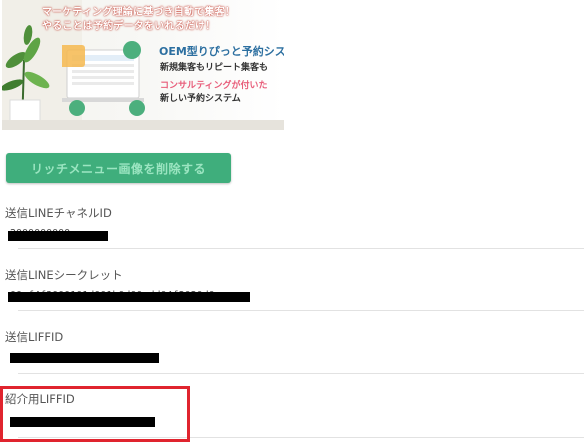 This screenshot has width=584, height=446. What do you see at coordinates (221, 51) in the screenshot?
I see `banner-tagline: OEM型りぴっと予約システ` at bounding box center [221, 51].